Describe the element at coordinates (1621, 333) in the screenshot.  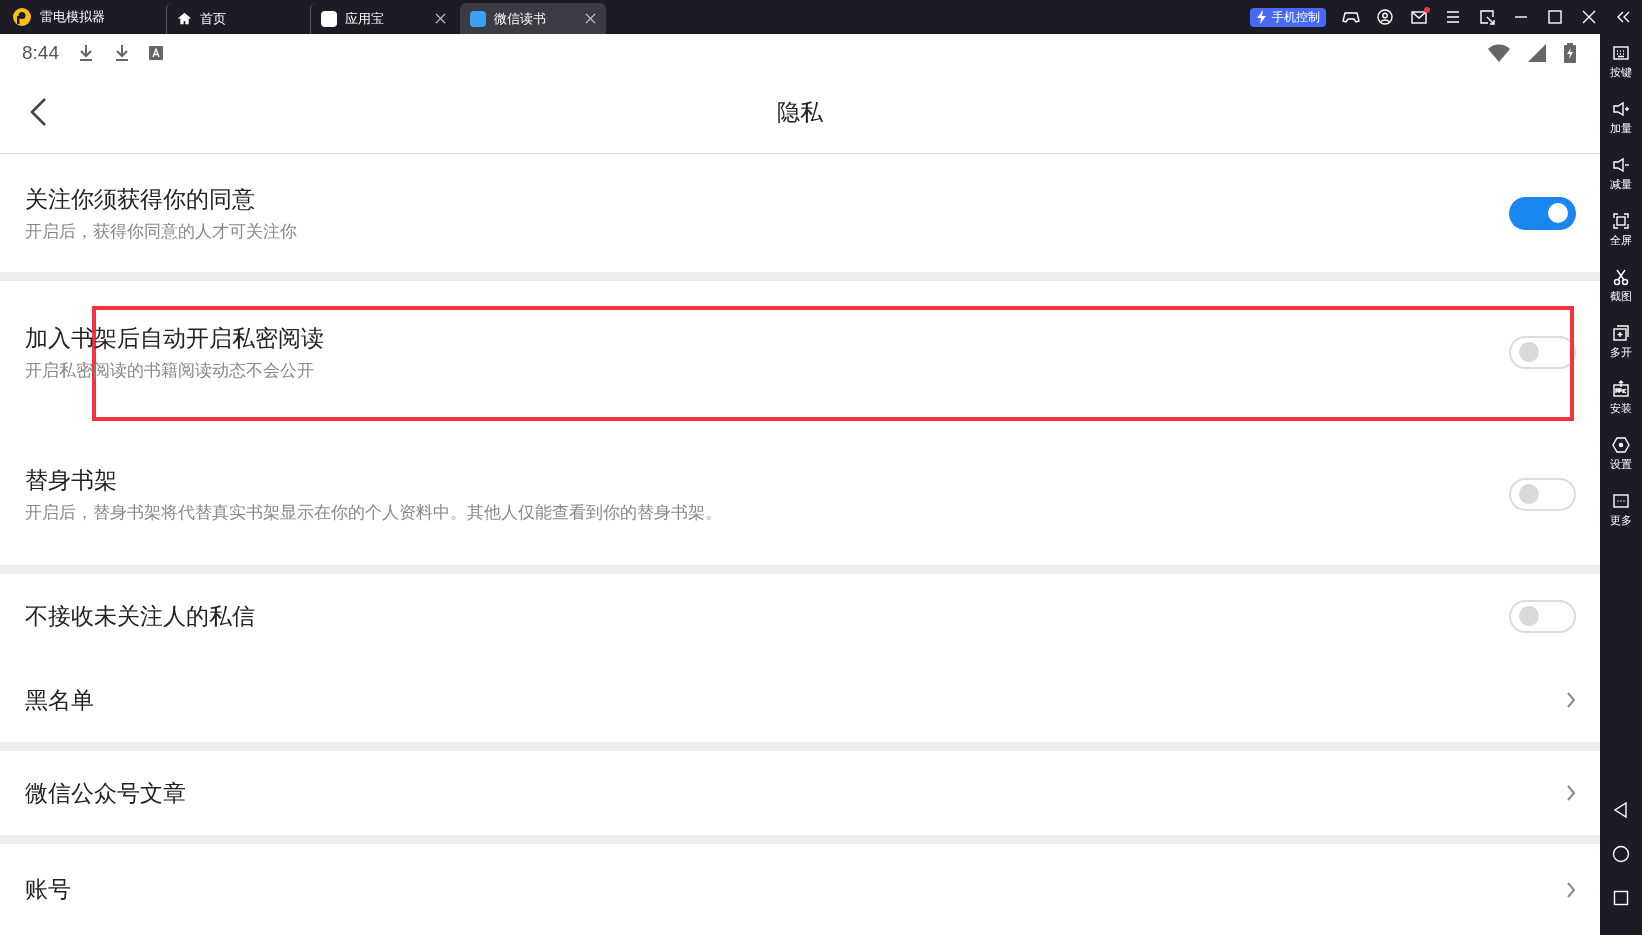
I see `multi-window-icon` at that location.